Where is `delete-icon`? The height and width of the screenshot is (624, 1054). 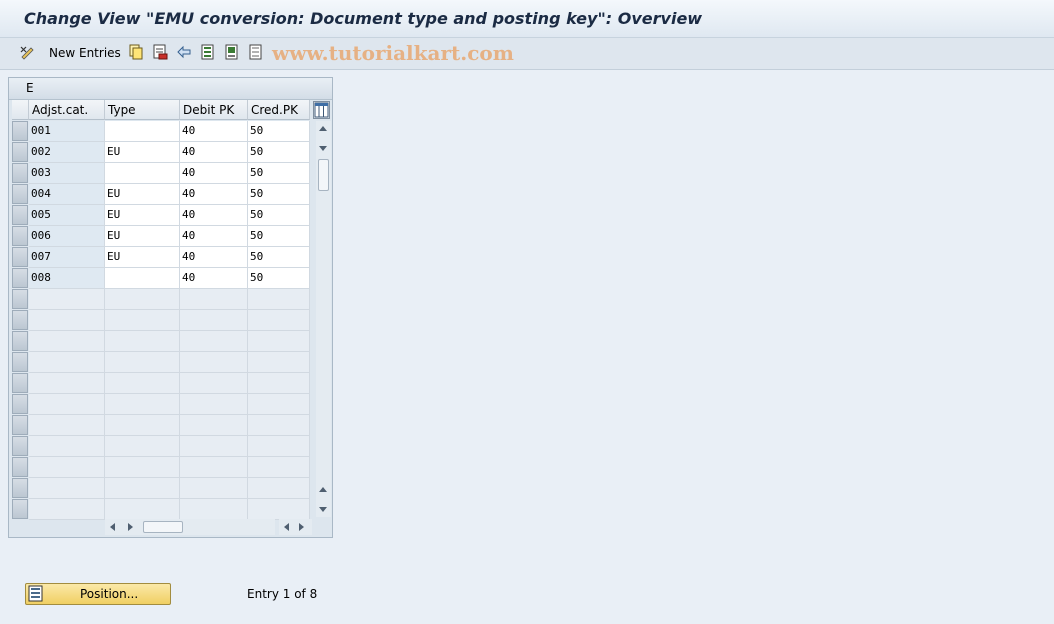 delete-icon is located at coordinates (160, 52).